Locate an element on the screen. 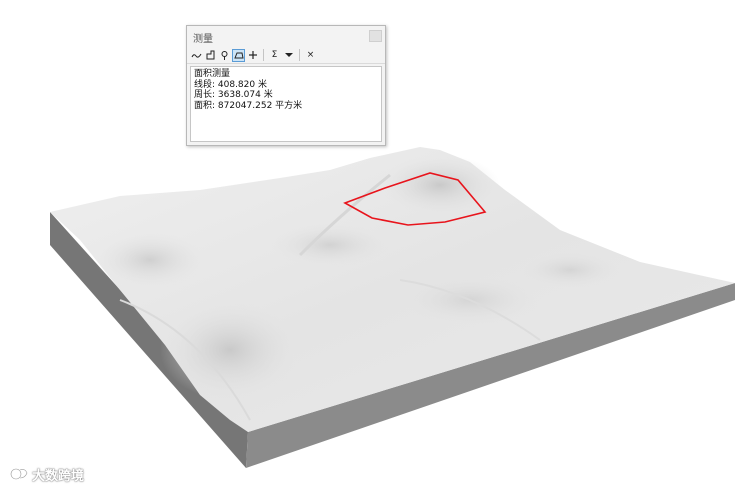 The width and height of the screenshot is (755, 490). sum-icon: Σ is located at coordinates (274, 55).